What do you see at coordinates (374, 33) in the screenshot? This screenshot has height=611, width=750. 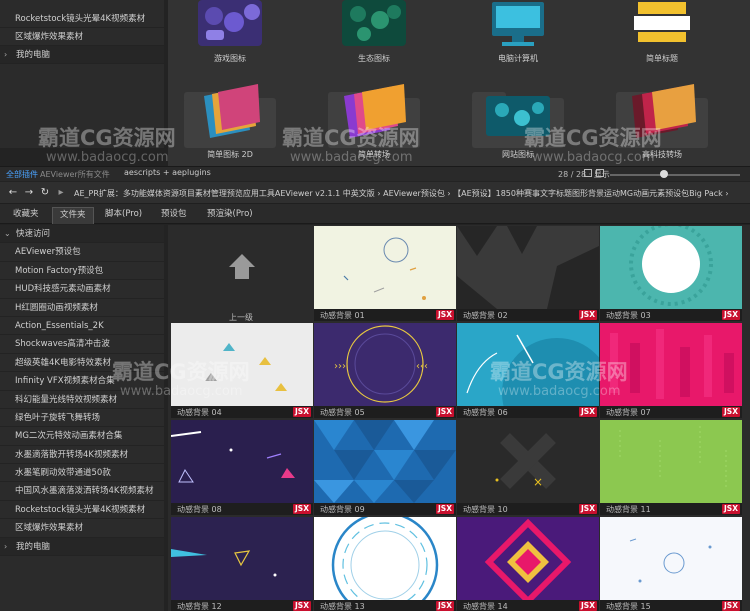 I see `top-grid-item: 生态图标` at bounding box center [374, 33].